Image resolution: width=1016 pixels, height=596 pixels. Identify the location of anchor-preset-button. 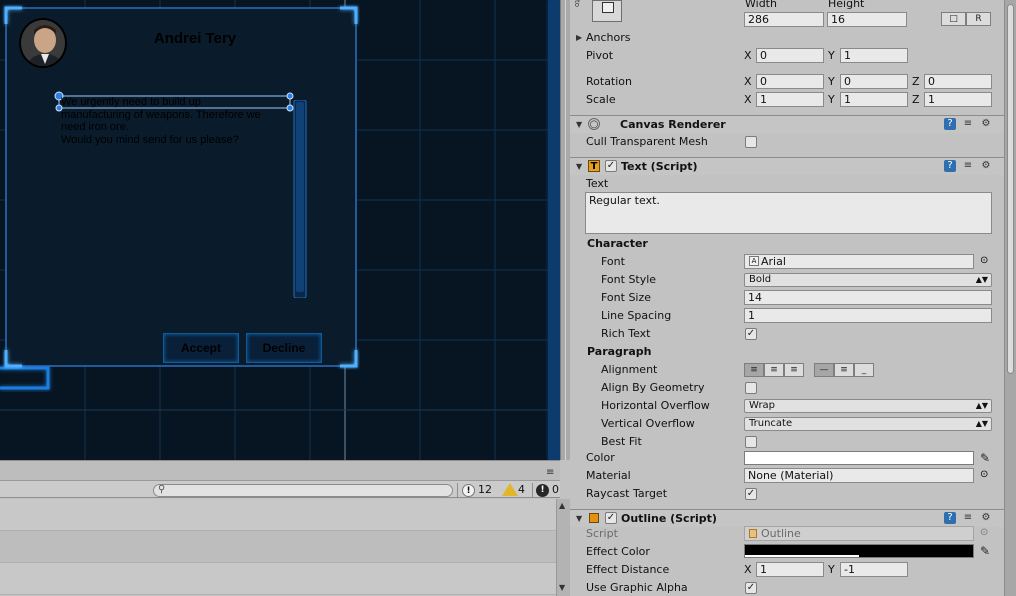
(607, 11).